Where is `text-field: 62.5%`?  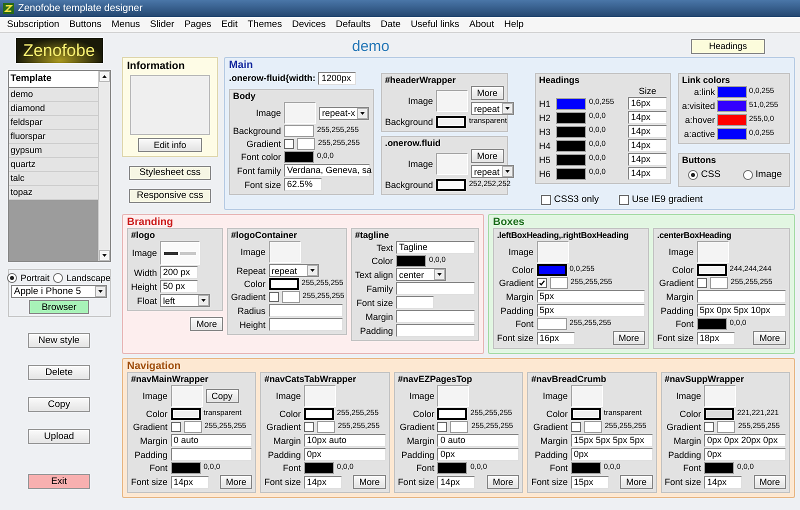
text-field: 62.5% is located at coordinates (303, 184).